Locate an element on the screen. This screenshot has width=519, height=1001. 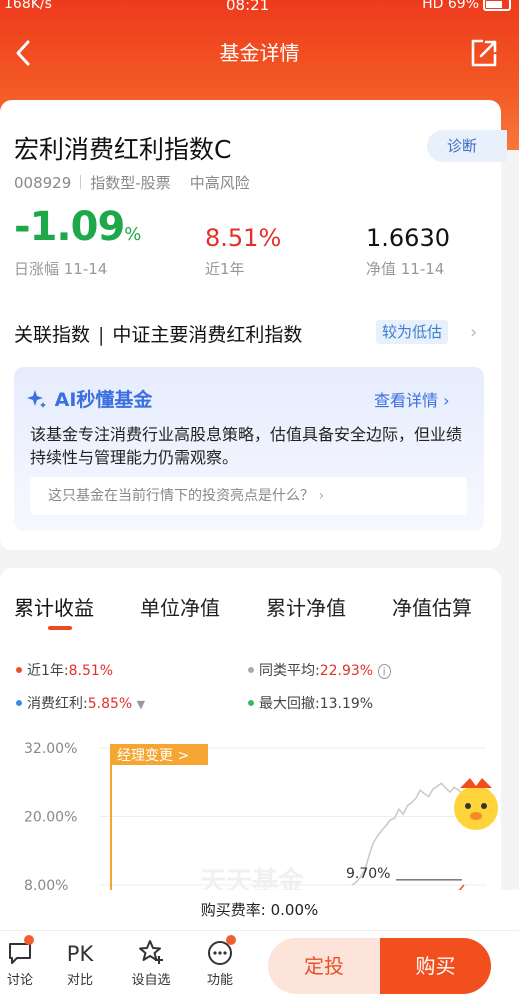
y-tick-label: 8.00% is located at coordinates (46, 884).